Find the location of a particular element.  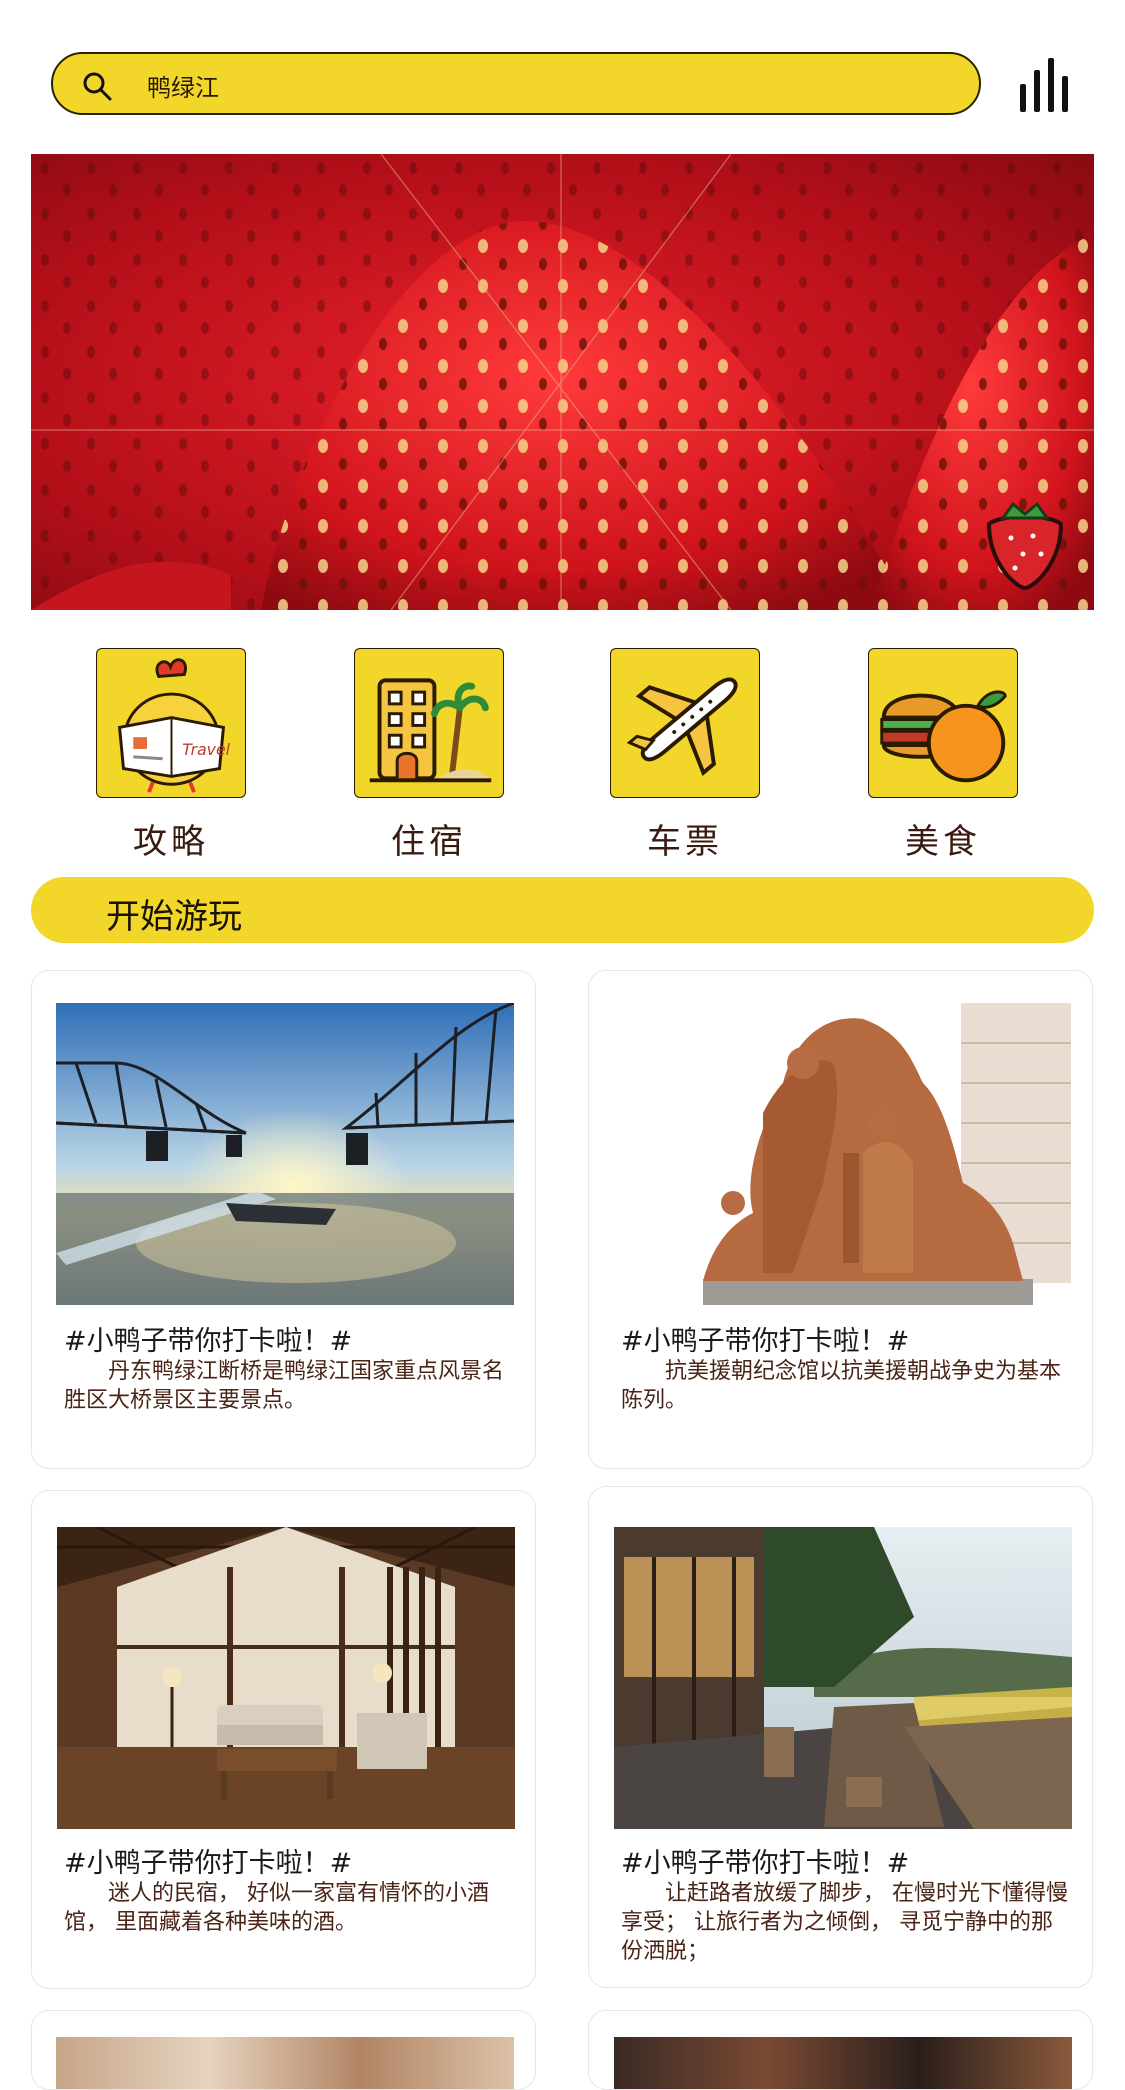

terrace-photo is located at coordinates (843, 1678).